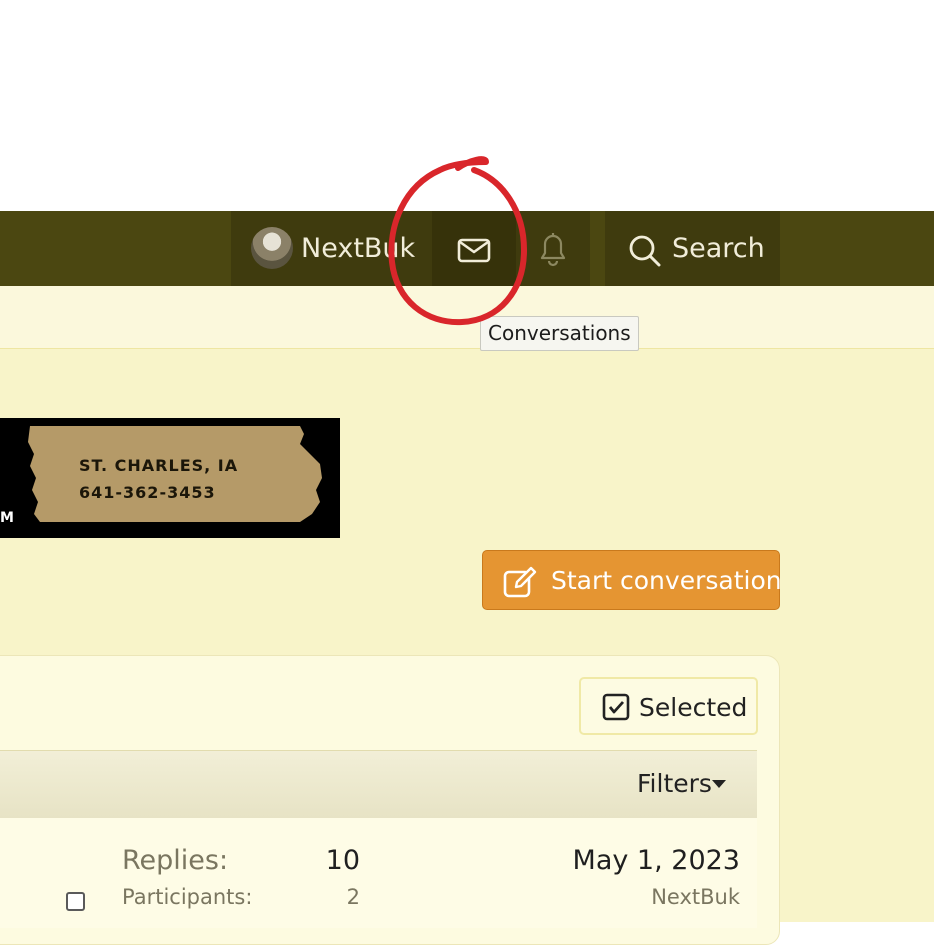 This screenshot has height=945, width=934. I want to click on bell-icon, so click(553, 250).